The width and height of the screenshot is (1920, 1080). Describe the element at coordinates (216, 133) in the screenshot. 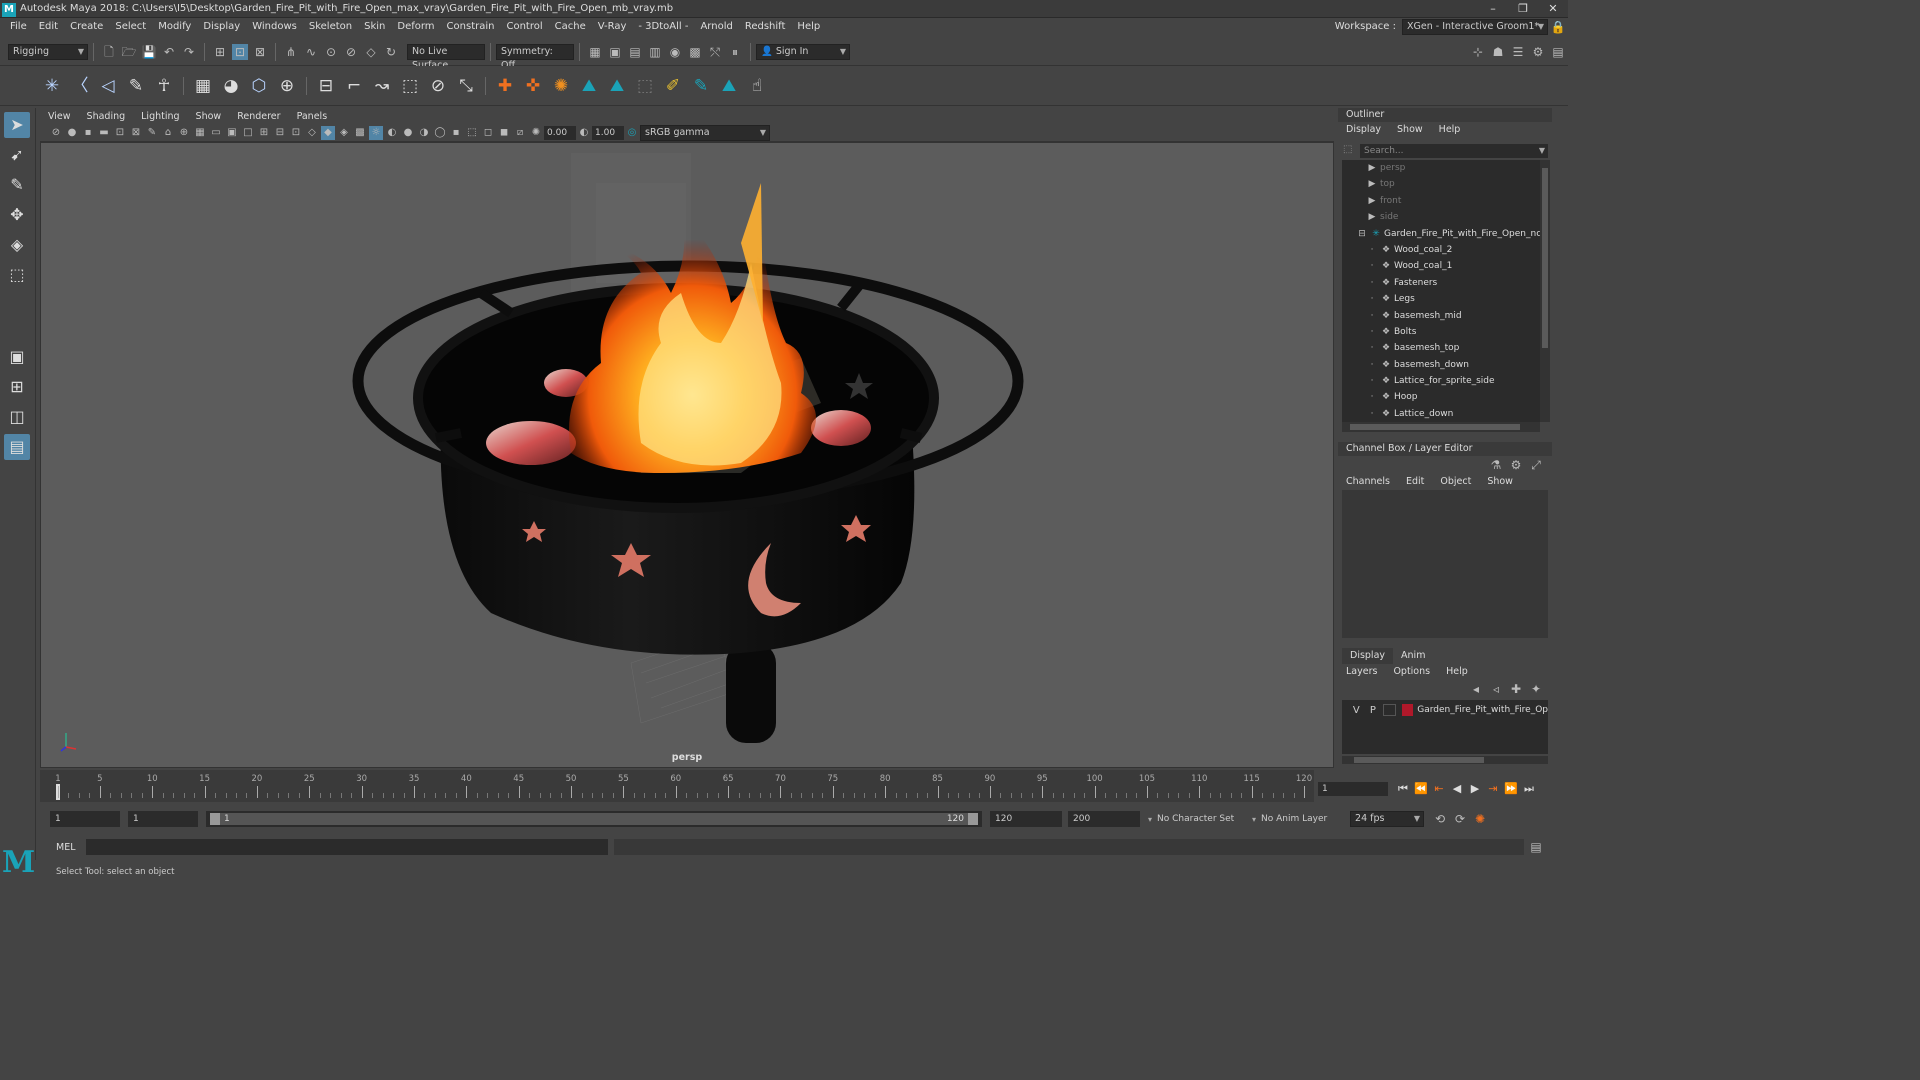

I see `film-gate-icon: ▭` at that location.